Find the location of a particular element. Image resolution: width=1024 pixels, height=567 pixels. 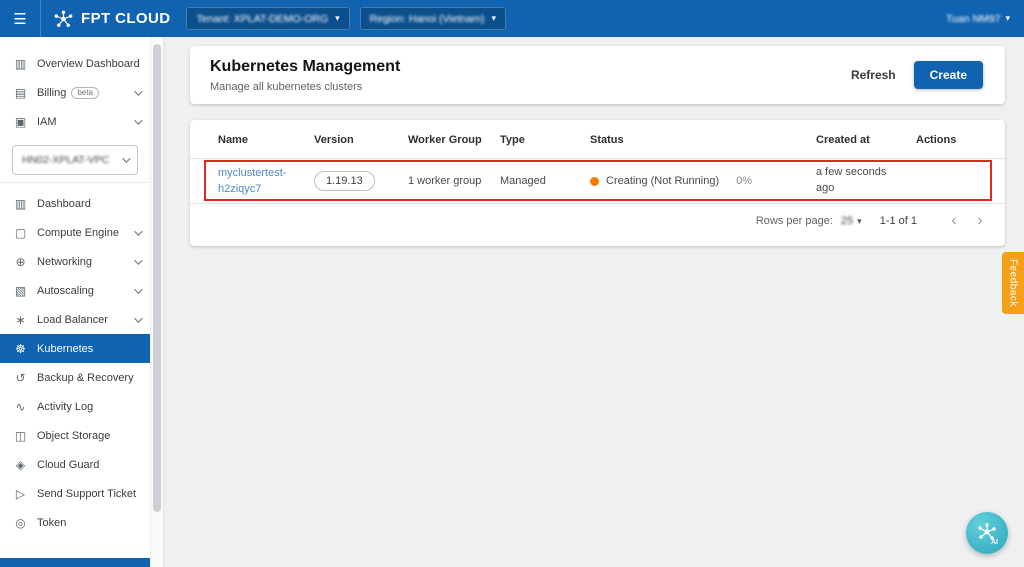

sidebar-item-overview-dashboard: ▥ Overview Dashboard is located at coordinates (75, 63).